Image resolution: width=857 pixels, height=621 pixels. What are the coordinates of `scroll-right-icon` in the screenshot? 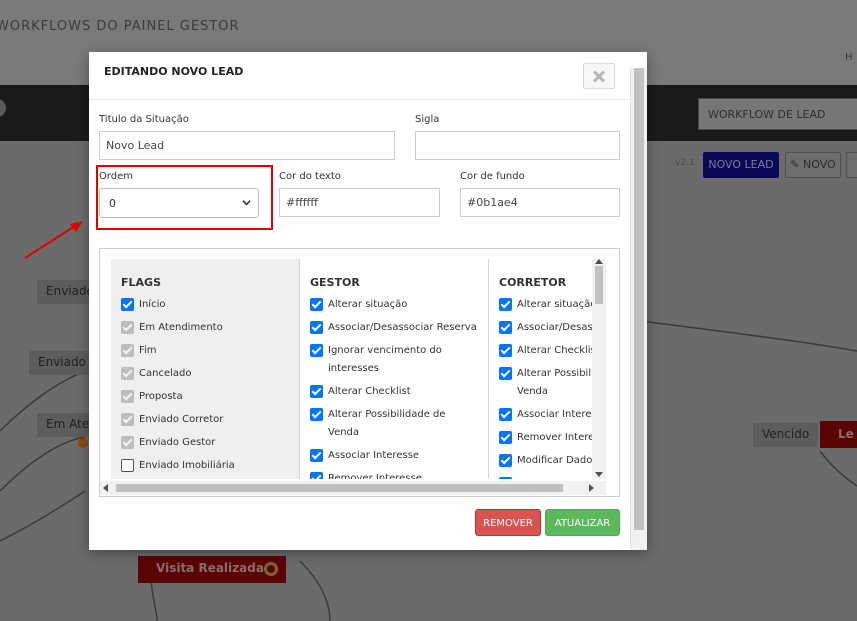 It's located at (591, 488).